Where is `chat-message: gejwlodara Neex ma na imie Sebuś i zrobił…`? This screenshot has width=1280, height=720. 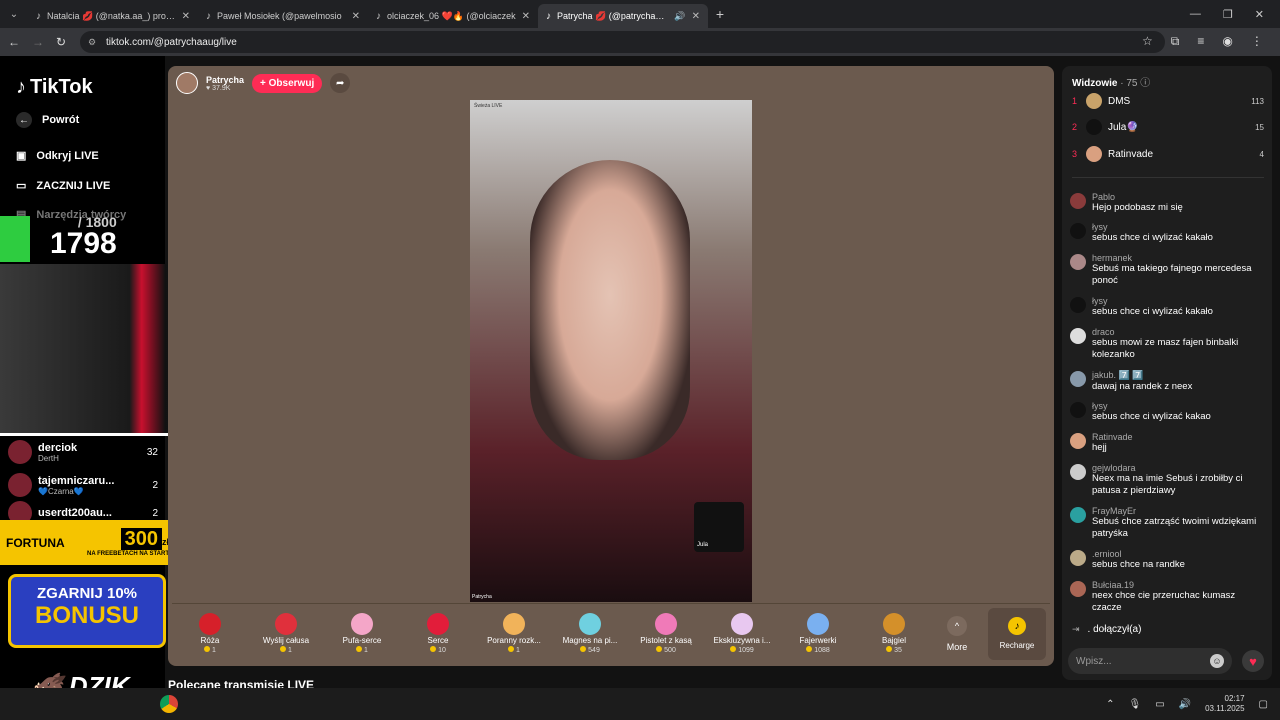 chat-message: gejwlodara Neex ma na imie Sebuś i zrobił… is located at coordinates (1165, 480).